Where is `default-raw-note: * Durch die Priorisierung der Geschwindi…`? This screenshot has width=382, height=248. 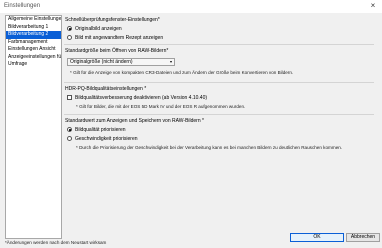 default-raw-note: * Durch die Priorisierung der Geschwindi… is located at coordinates (209, 147).